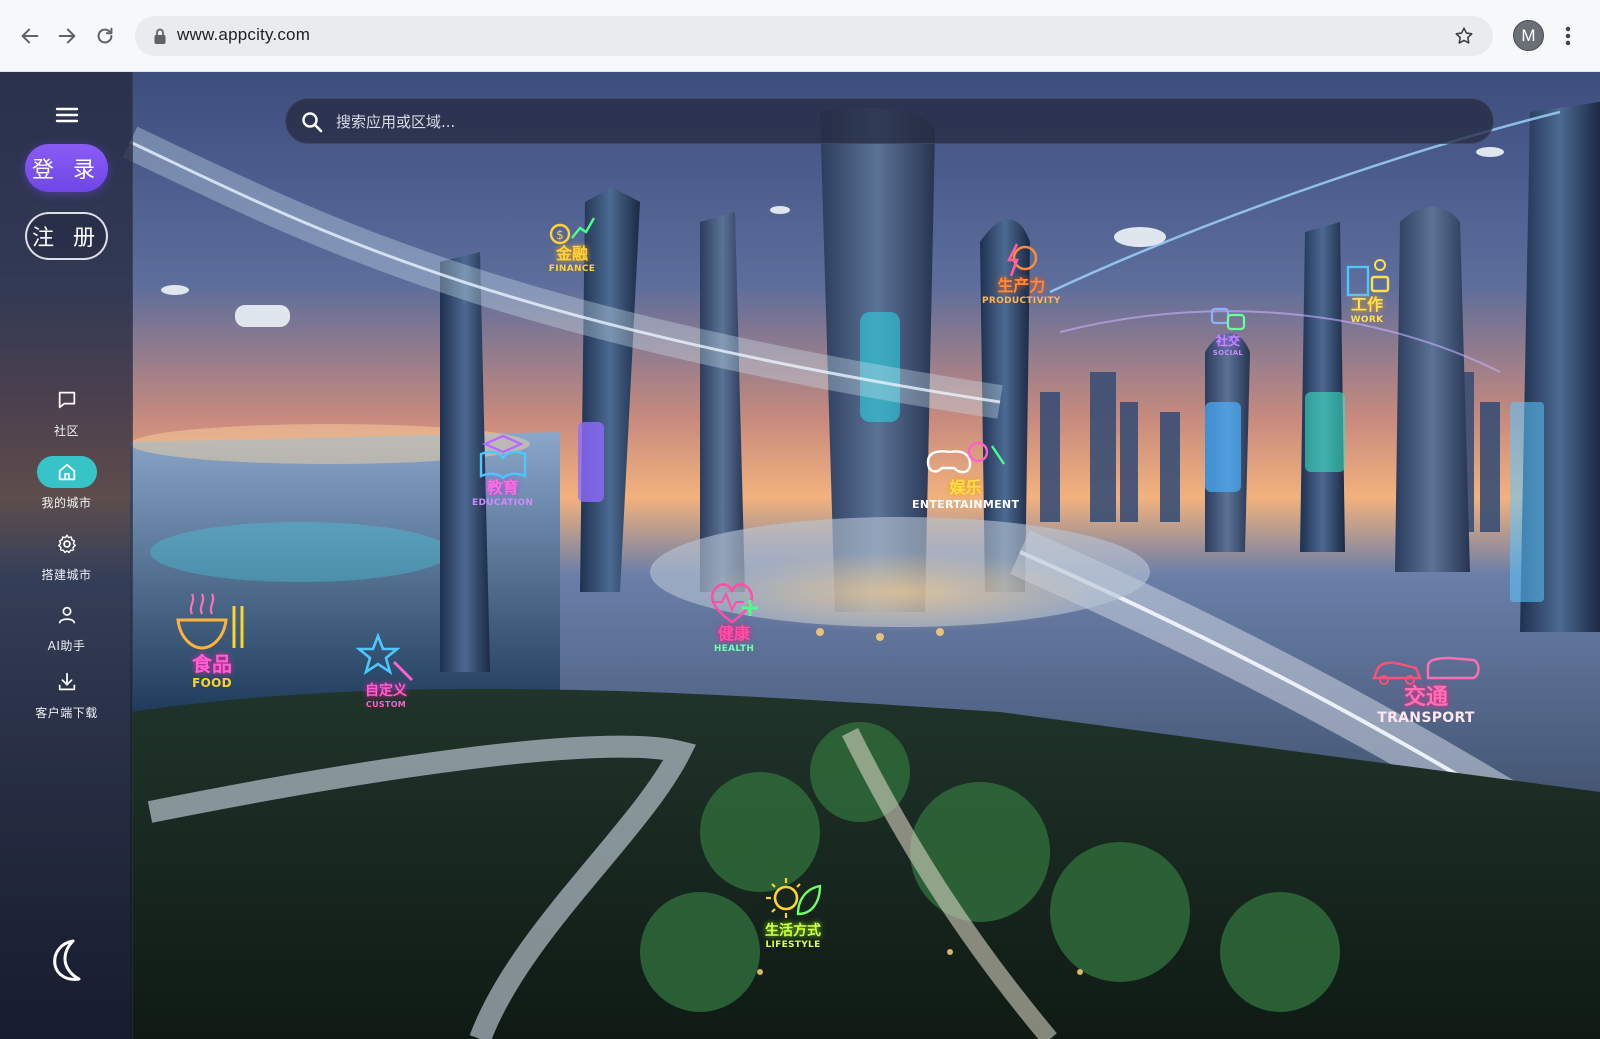 The height and width of the screenshot is (1039, 1600). I want to click on district-custom: 自定义 CUSTOM, so click(386, 670).